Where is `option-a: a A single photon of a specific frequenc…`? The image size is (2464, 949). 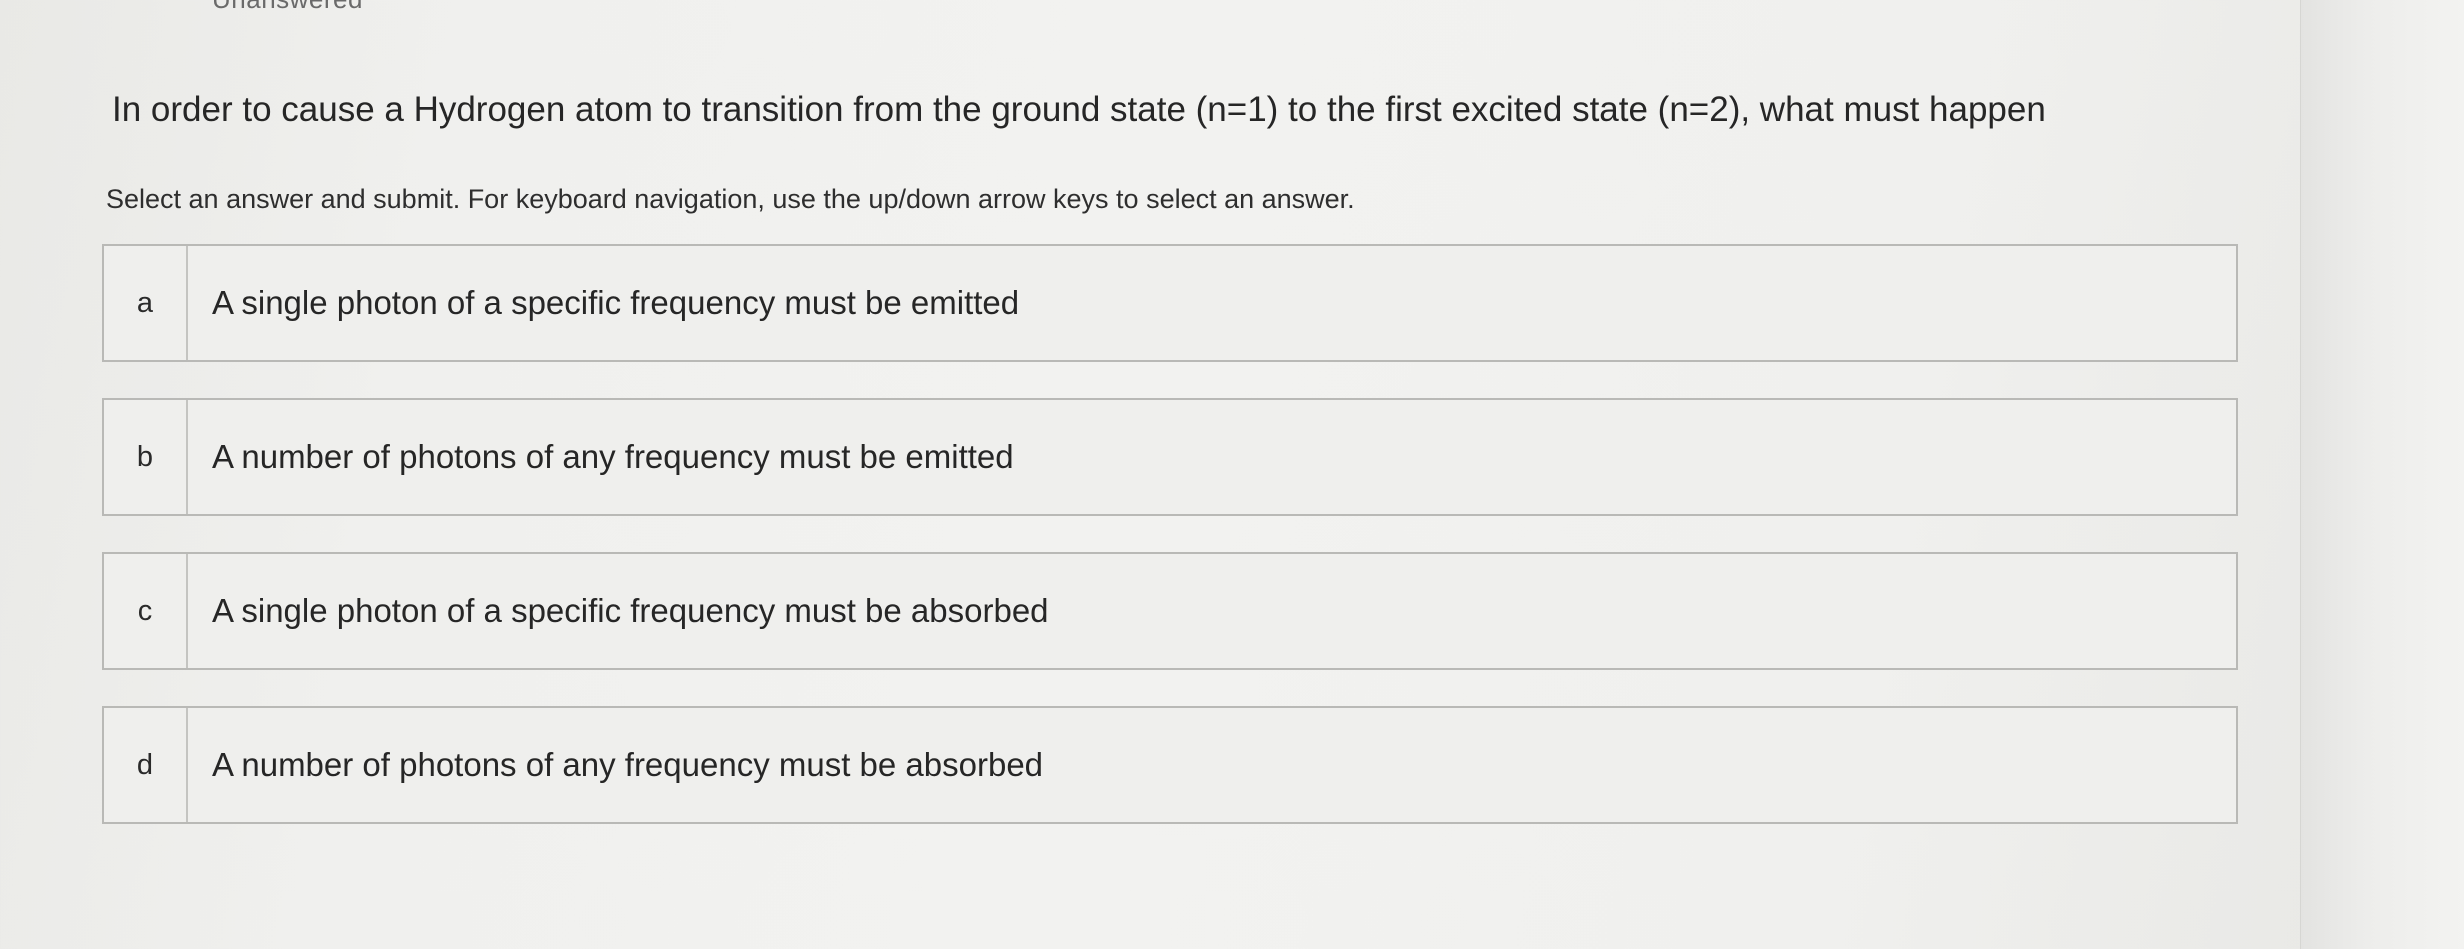
option-a: a A single photon of a specific frequenc… is located at coordinates (1170, 303).